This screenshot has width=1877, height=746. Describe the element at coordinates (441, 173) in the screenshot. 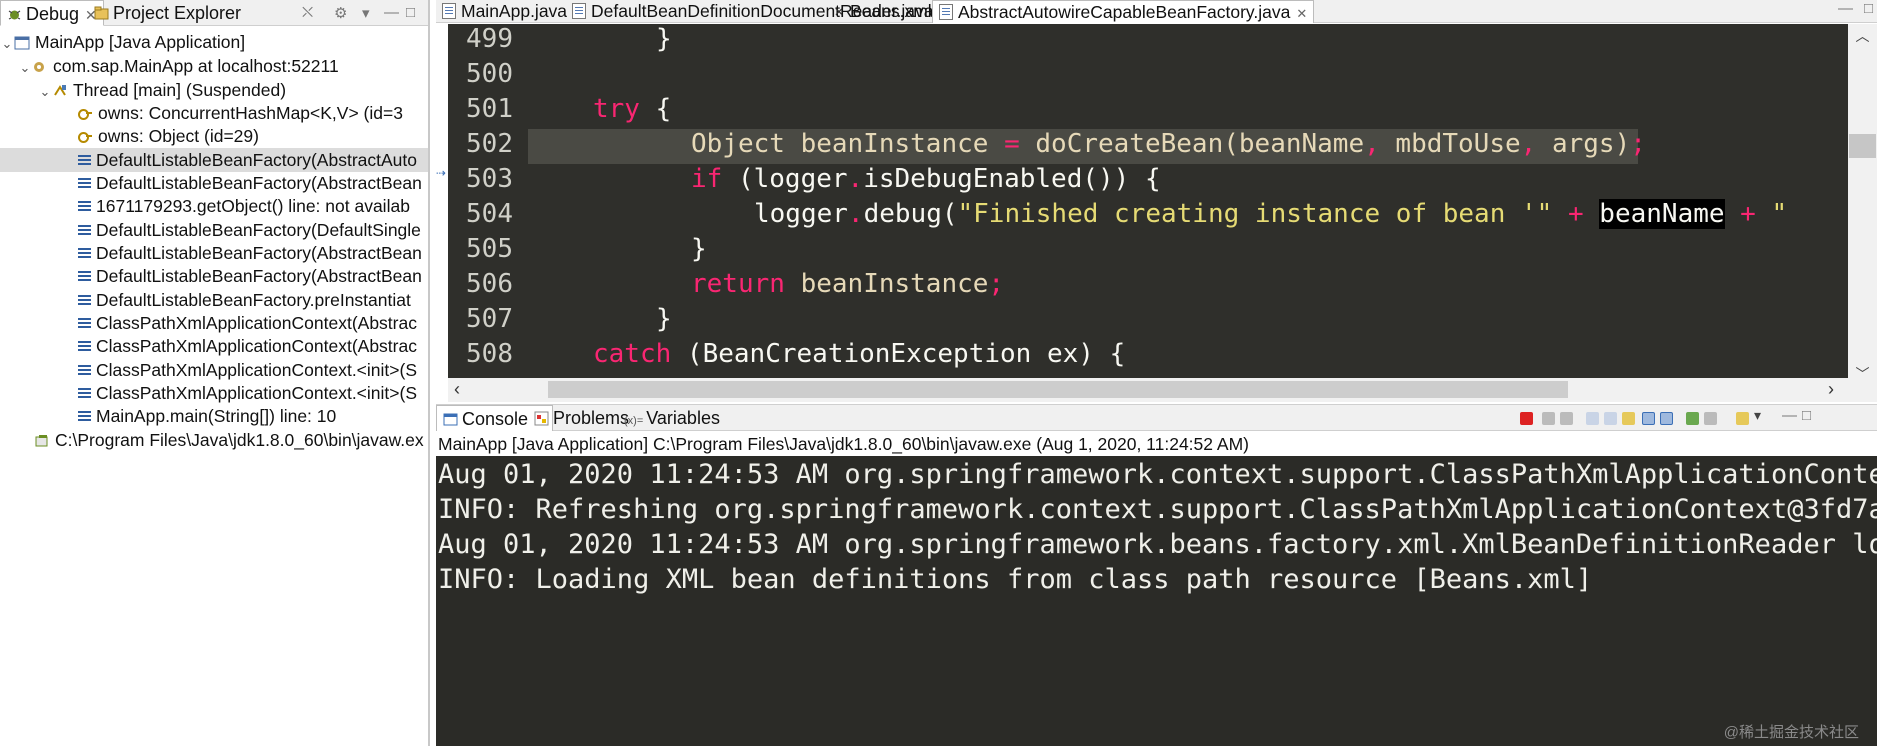

I see `current-instruction-pointer-icon: ⇢` at that location.